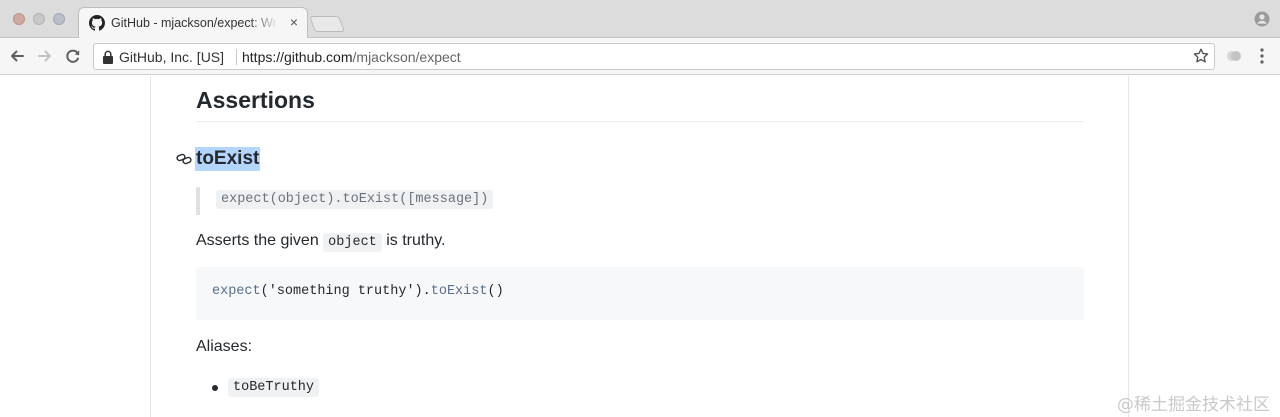 The image size is (1280, 417). What do you see at coordinates (1234, 56) in the screenshot?
I see `extension-icon` at bounding box center [1234, 56].